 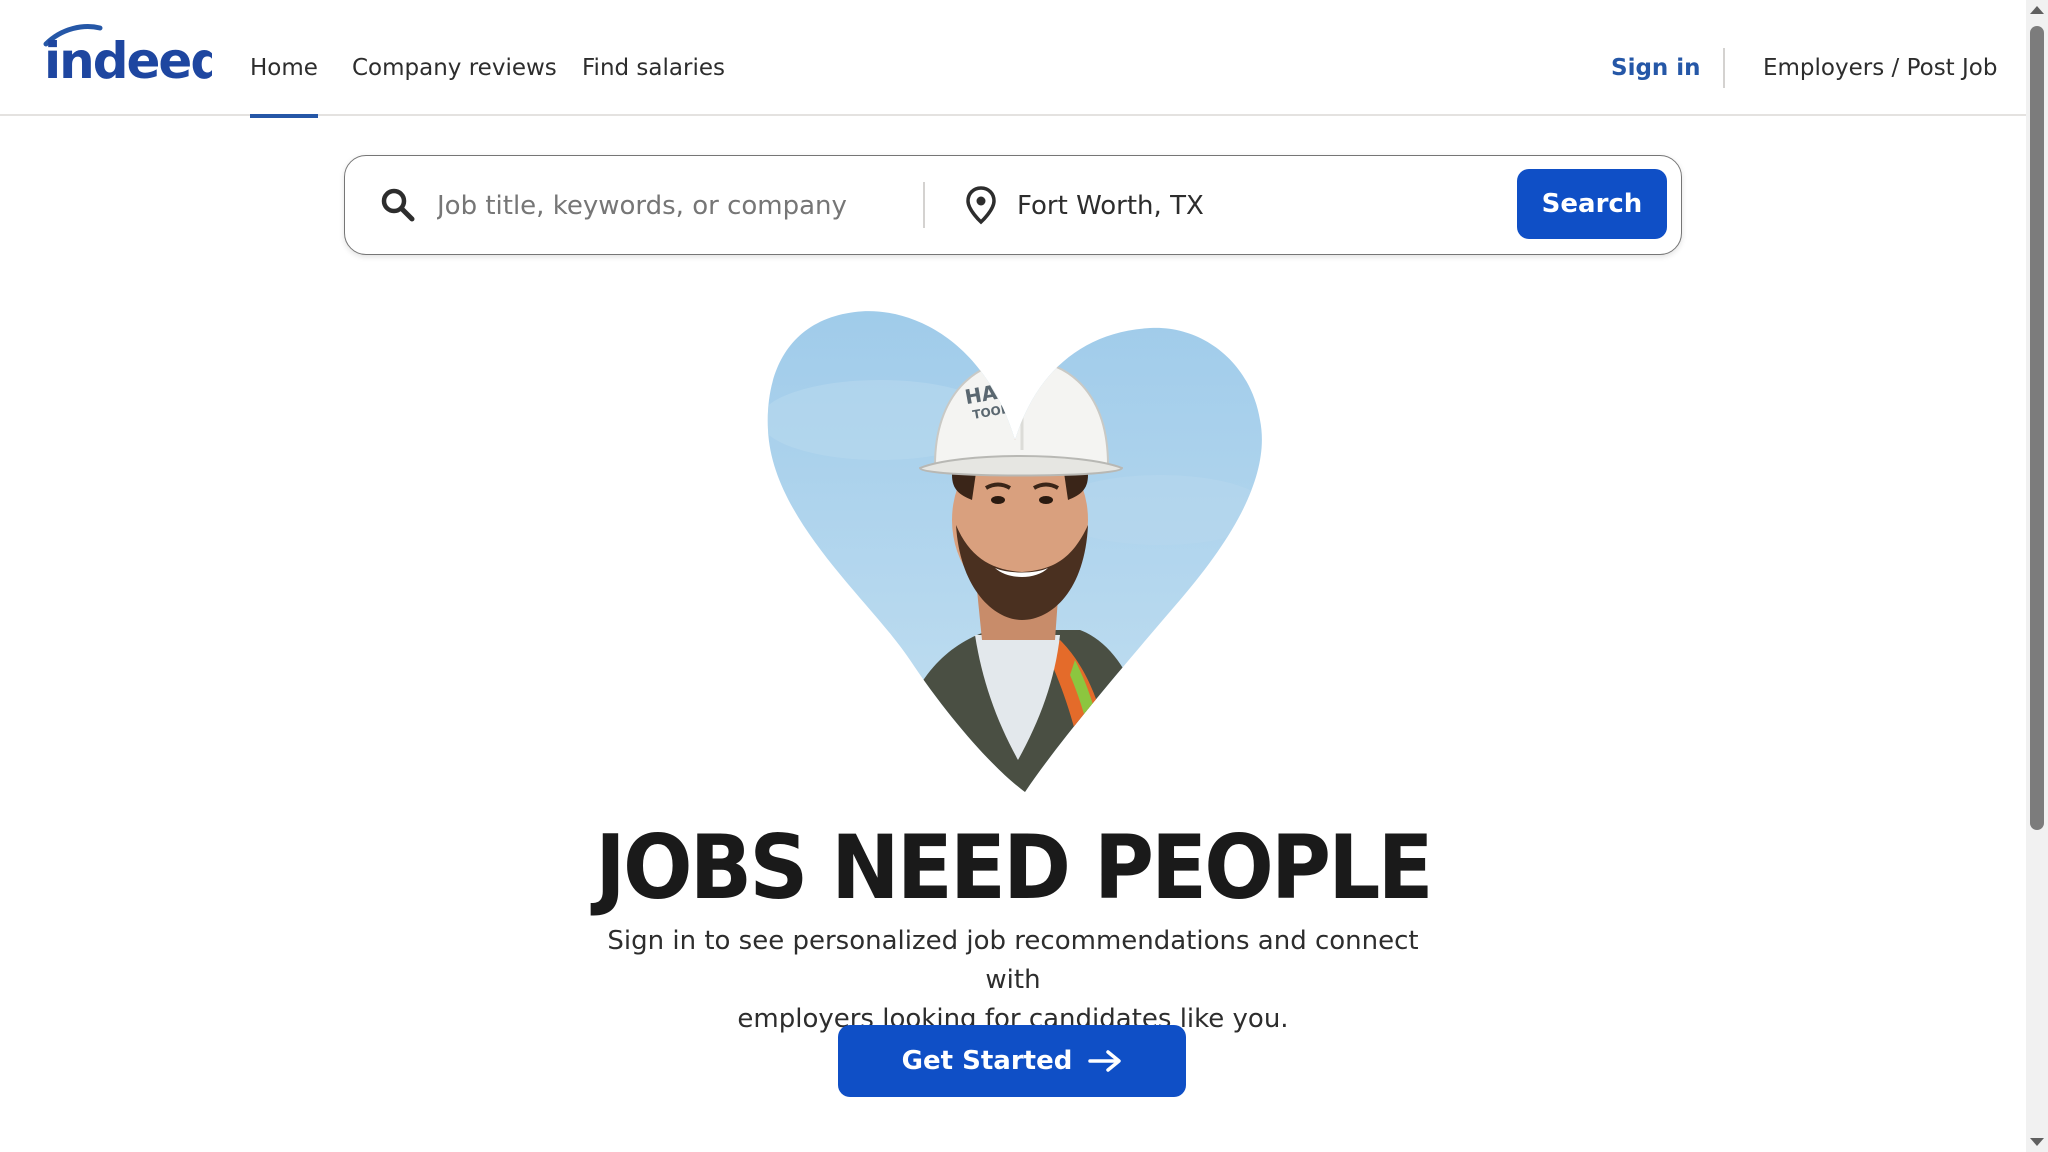 What do you see at coordinates (981, 205) in the screenshot?
I see `location-pin-icon` at bounding box center [981, 205].